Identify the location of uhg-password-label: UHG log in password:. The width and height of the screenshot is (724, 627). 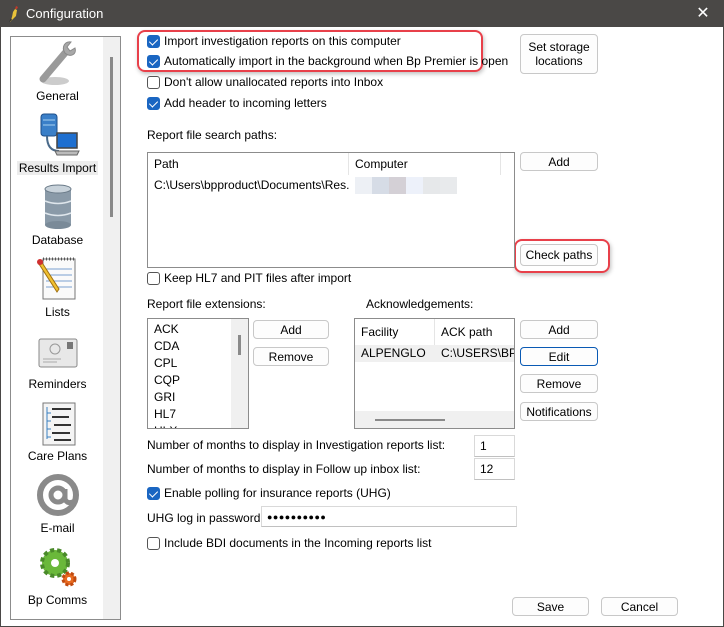
(205, 518).